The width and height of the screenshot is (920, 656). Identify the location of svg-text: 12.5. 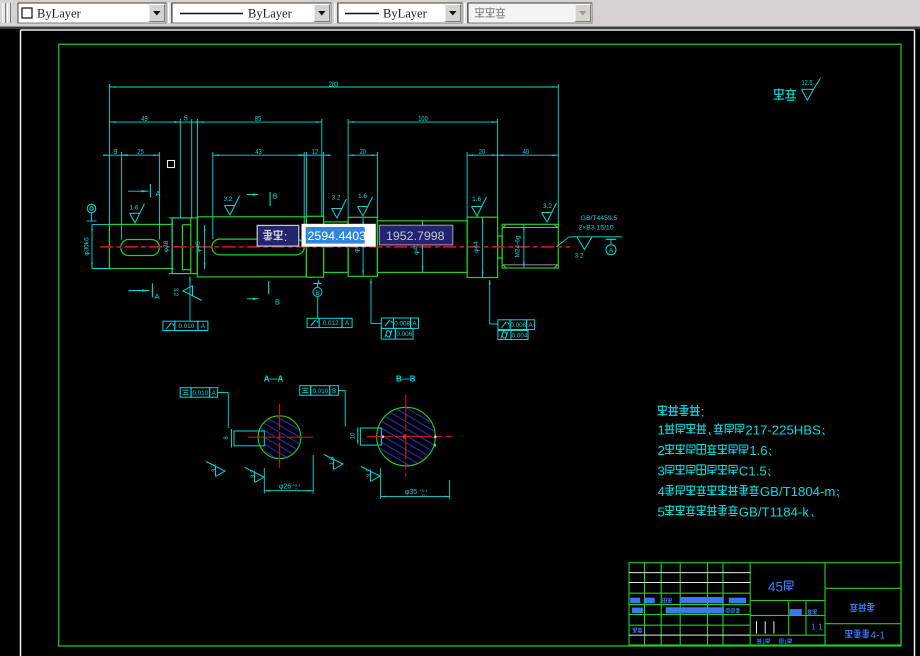
(807, 83).